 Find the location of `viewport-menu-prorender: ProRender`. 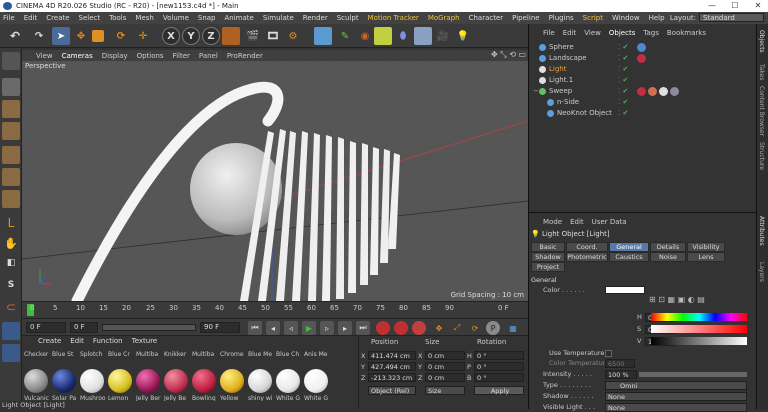

viewport-menu-prorender: ProRender is located at coordinates (245, 56).